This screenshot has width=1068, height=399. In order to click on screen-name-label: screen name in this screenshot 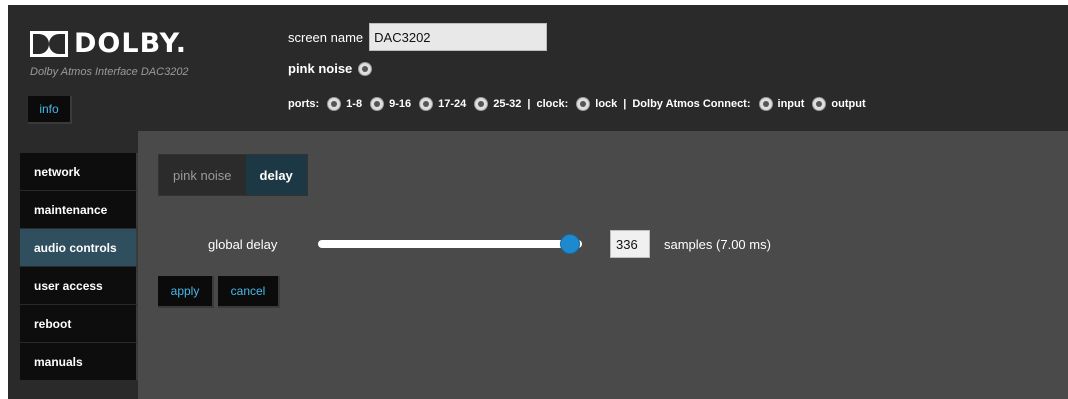, I will do `click(326, 37)`.